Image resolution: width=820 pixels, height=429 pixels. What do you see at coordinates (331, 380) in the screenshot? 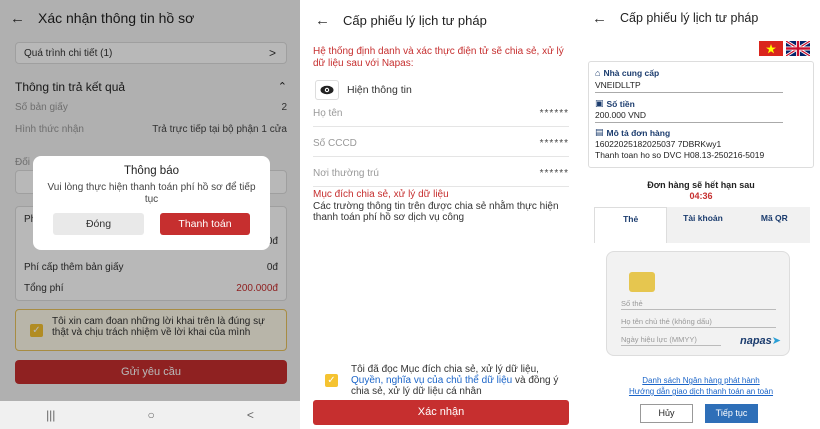
I see `agree-checkbox: ✓` at bounding box center [331, 380].